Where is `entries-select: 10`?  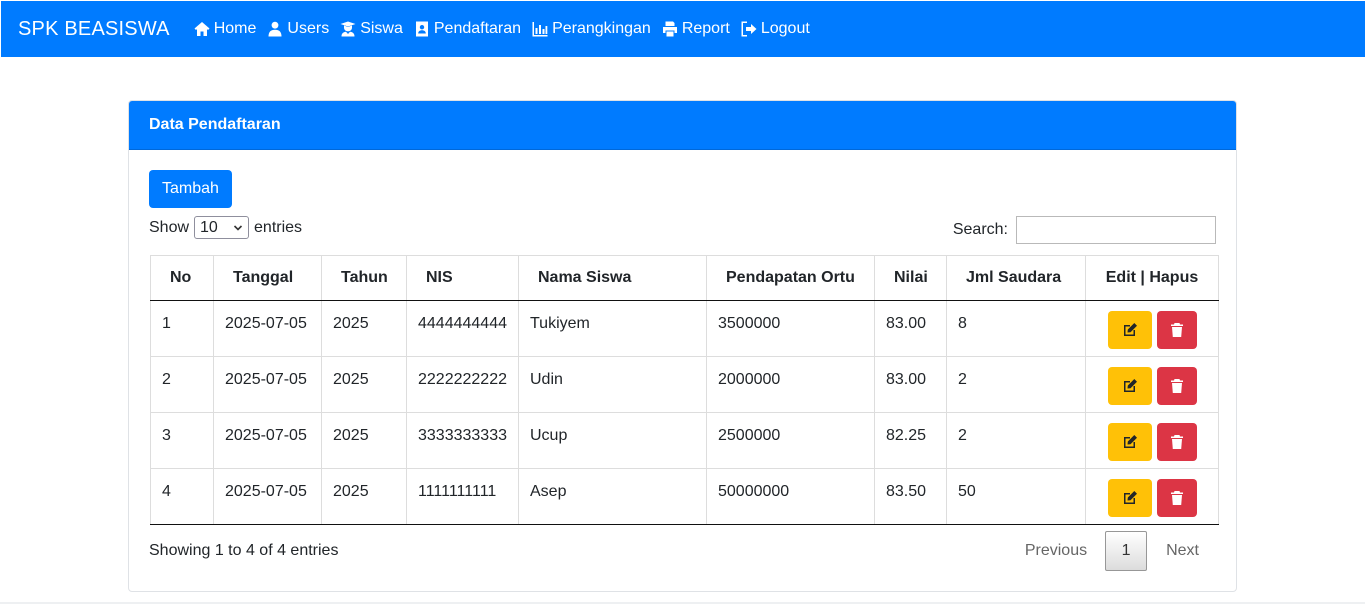
entries-select: 10 is located at coordinates (222, 227).